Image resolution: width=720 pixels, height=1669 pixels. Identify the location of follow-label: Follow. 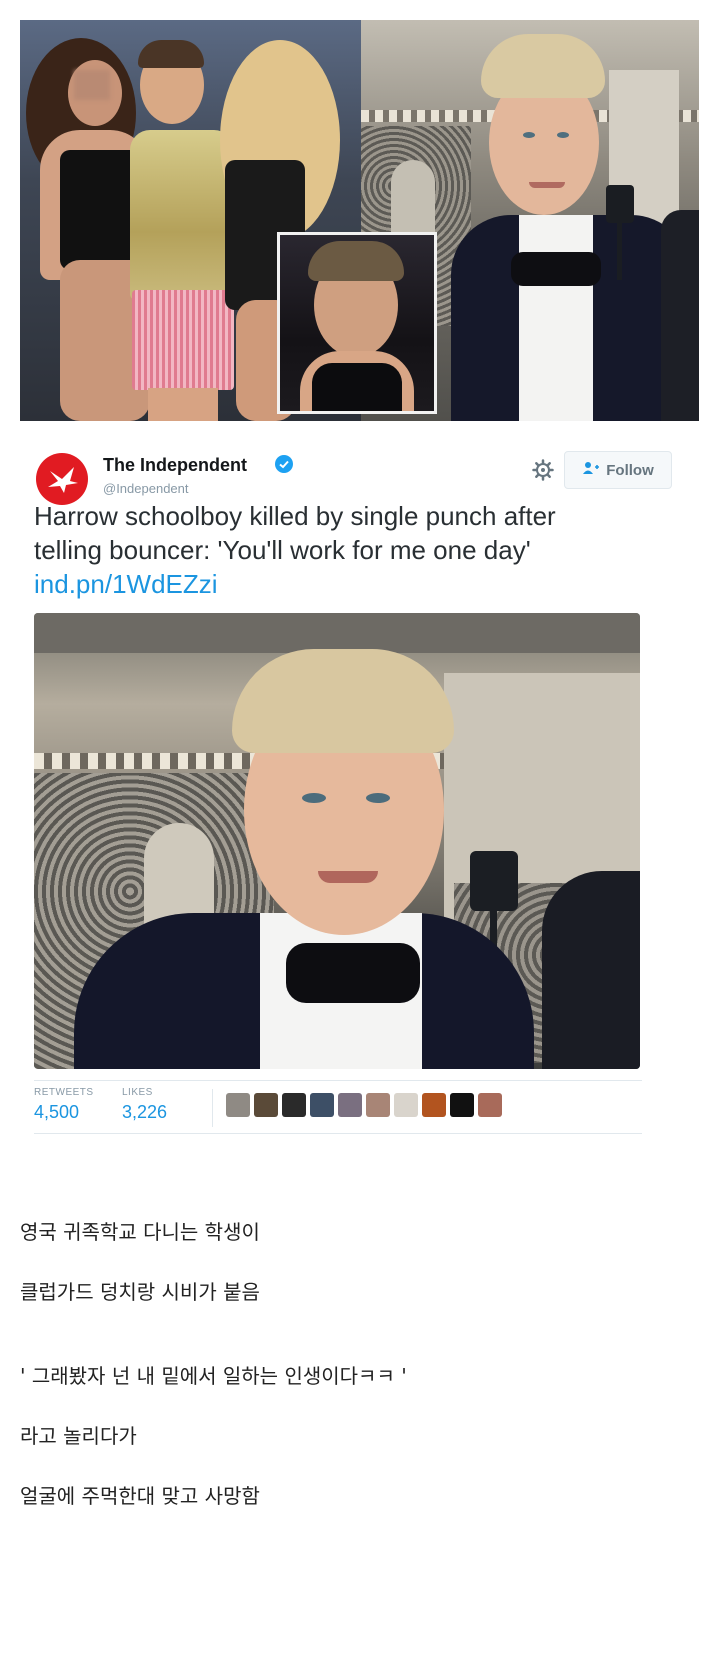
(630, 470).